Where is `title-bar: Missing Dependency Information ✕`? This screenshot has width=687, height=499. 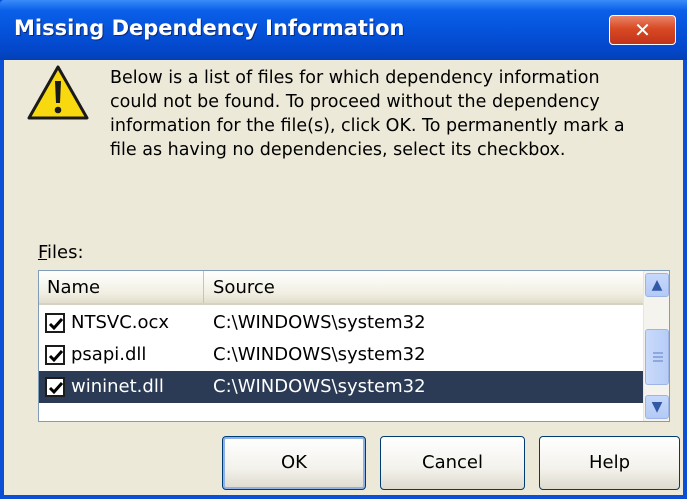
title-bar: Missing Dependency Information ✕ is located at coordinates (343, 30).